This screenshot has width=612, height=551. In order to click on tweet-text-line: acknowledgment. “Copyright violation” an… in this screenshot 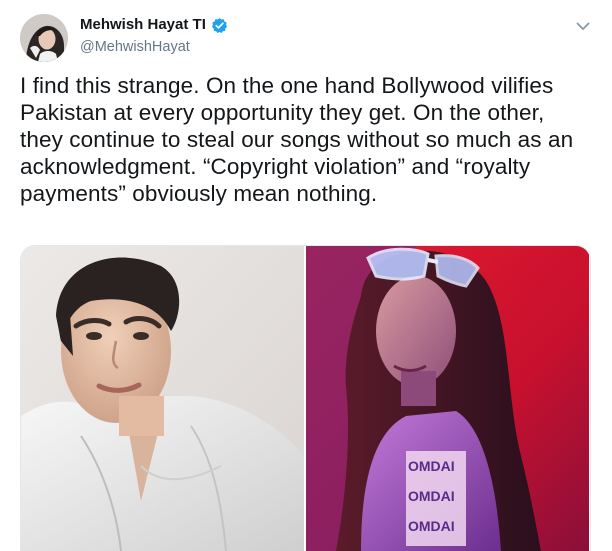, I will do `click(275, 166)`.